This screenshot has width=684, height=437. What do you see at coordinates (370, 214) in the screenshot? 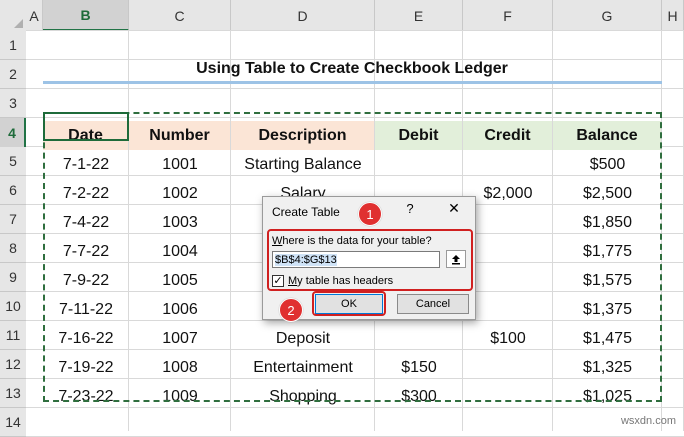
I see `callout-badge-1: 1` at bounding box center [370, 214].